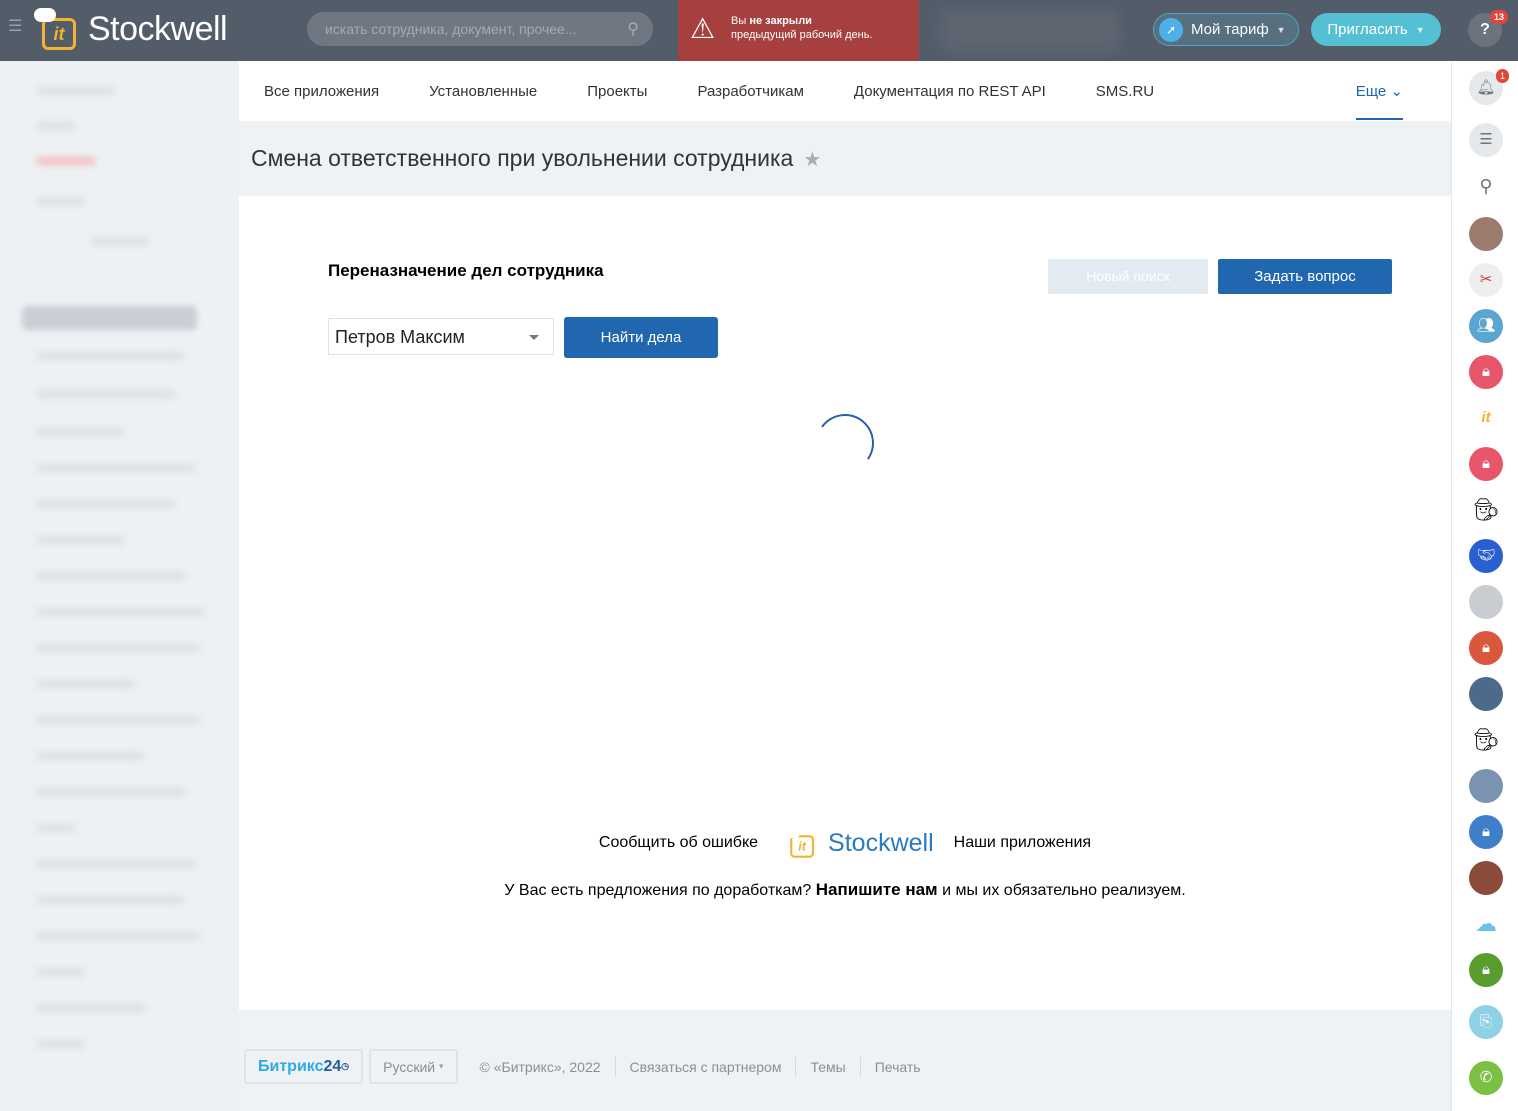 The image size is (1518, 1111). Describe the element at coordinates (1171, 29) in the screenshot. I see `rocket-icon: ➚` at that location.